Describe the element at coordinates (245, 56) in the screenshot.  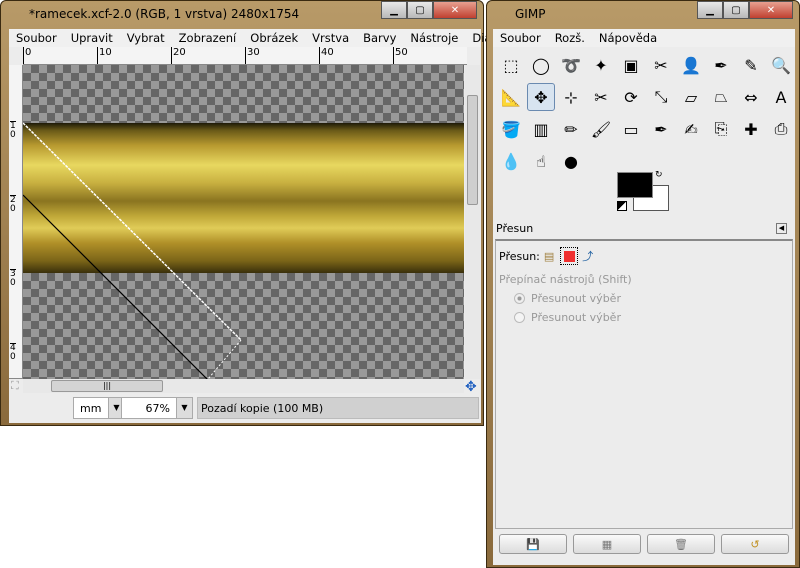
I see `ruler-horizontal: 0 10 20 30 40 50` at that location.